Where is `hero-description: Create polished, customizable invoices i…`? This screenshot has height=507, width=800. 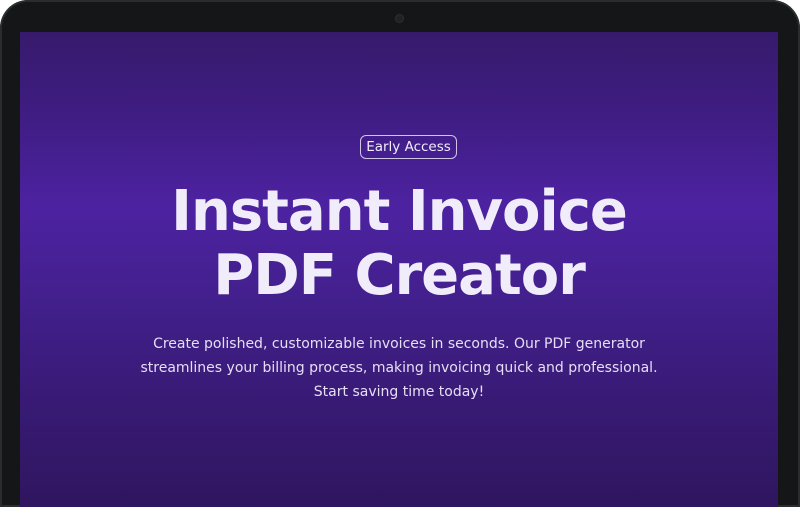
hero-description: Create polished, customizable invoices i… is located at coordinates (399, 368).